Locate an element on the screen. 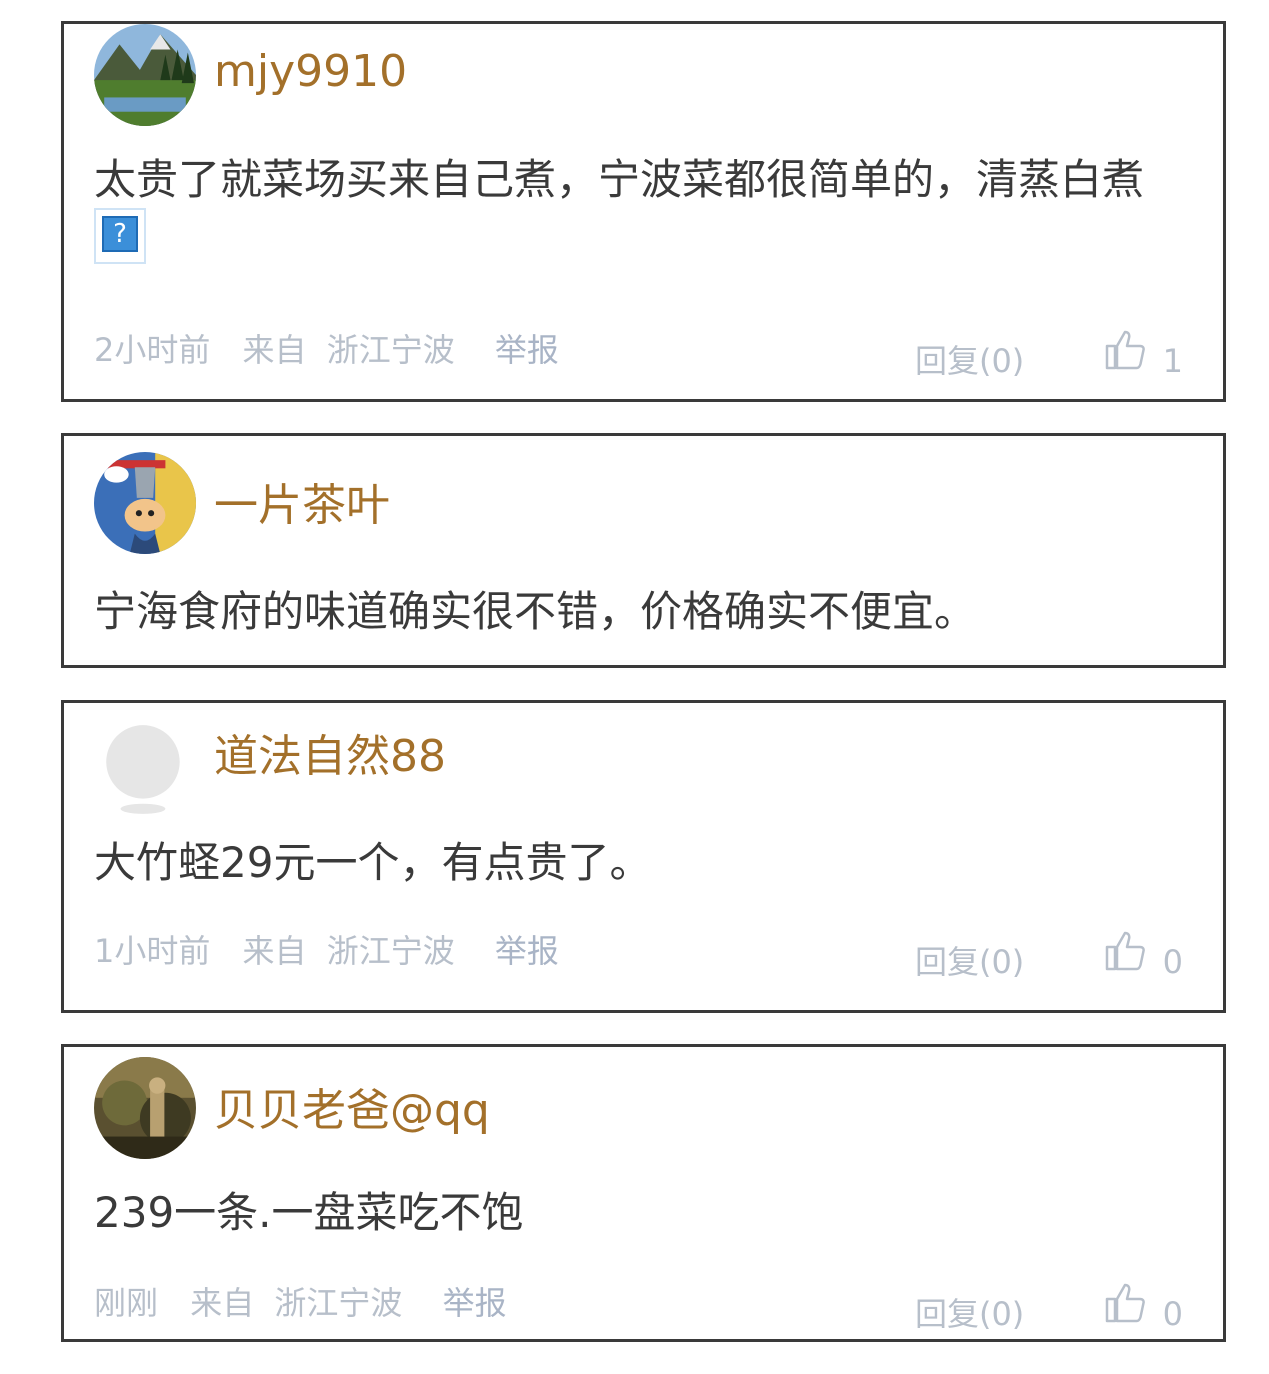  question-mark-icon: ? is located at coordinates (120, 234).